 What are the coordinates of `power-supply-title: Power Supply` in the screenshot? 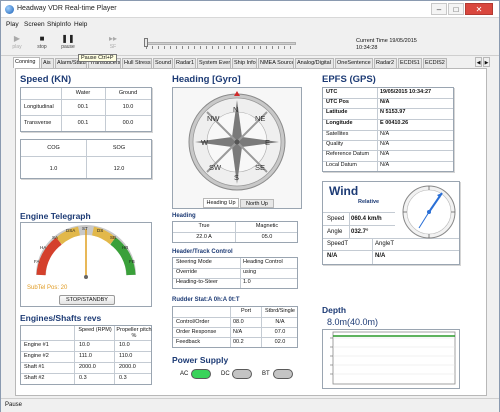 It's located at (200, 360).